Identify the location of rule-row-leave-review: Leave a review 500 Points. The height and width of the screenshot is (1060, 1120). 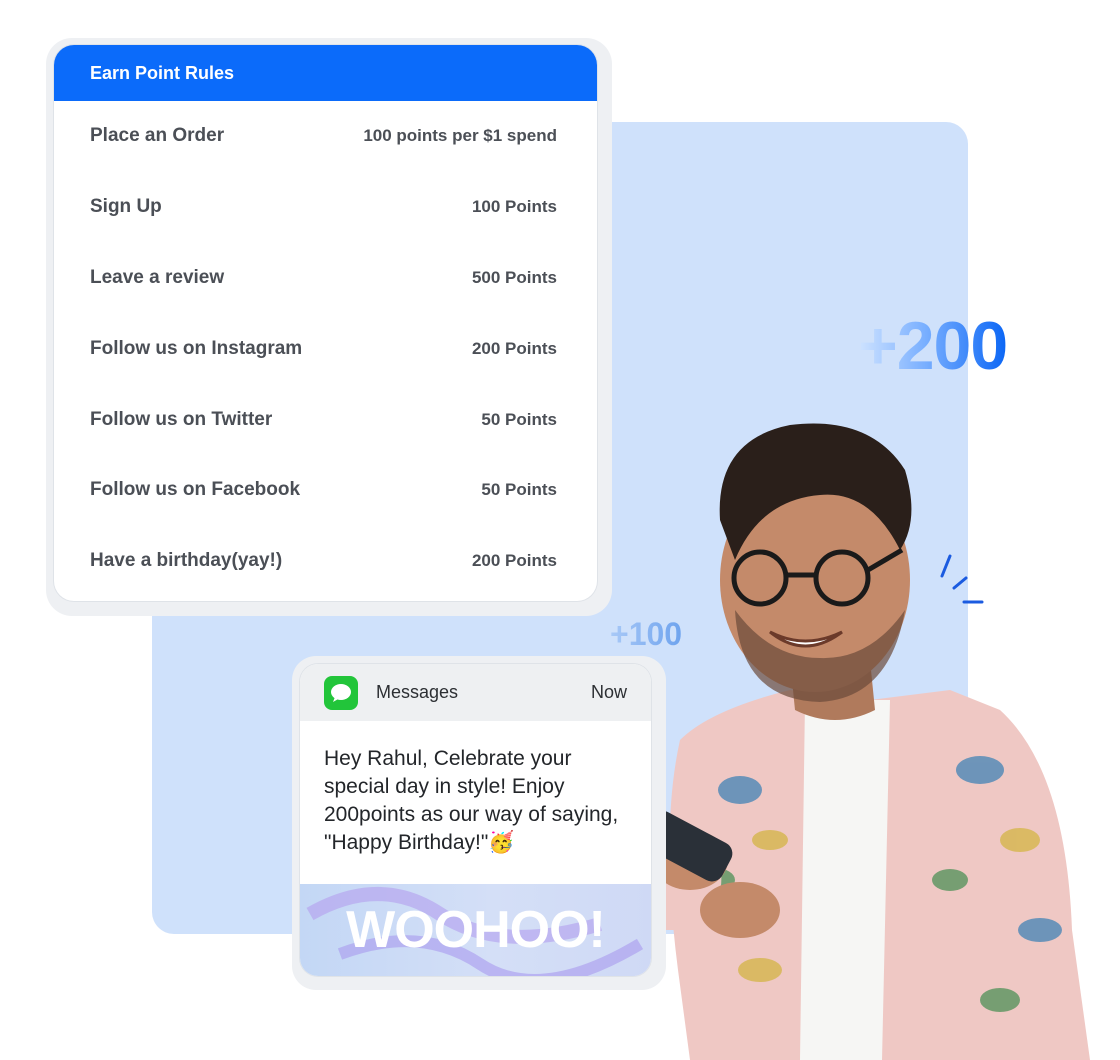
(325, 278).